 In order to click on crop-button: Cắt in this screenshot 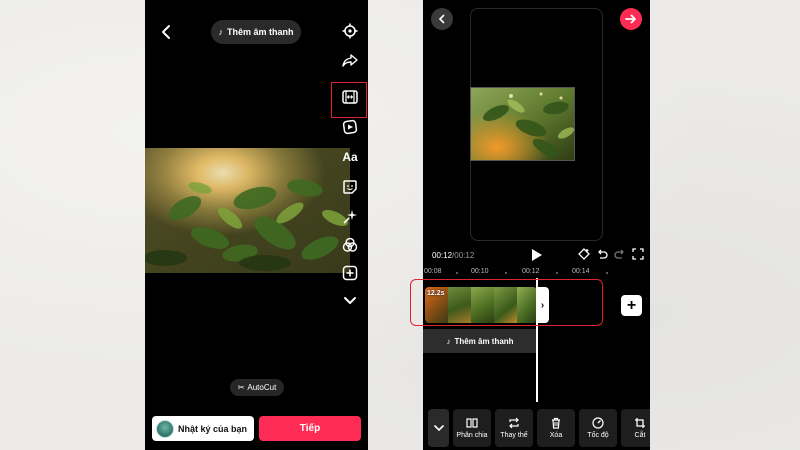, I will do `click(635, 428)`.